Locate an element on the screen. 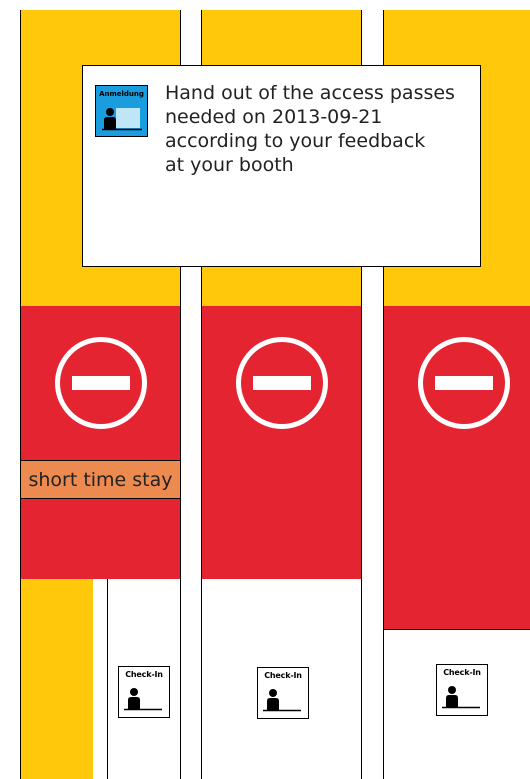 The image size is (530, 779). anmeldung-label: Anmeldung is located at coordinates (121, 94).